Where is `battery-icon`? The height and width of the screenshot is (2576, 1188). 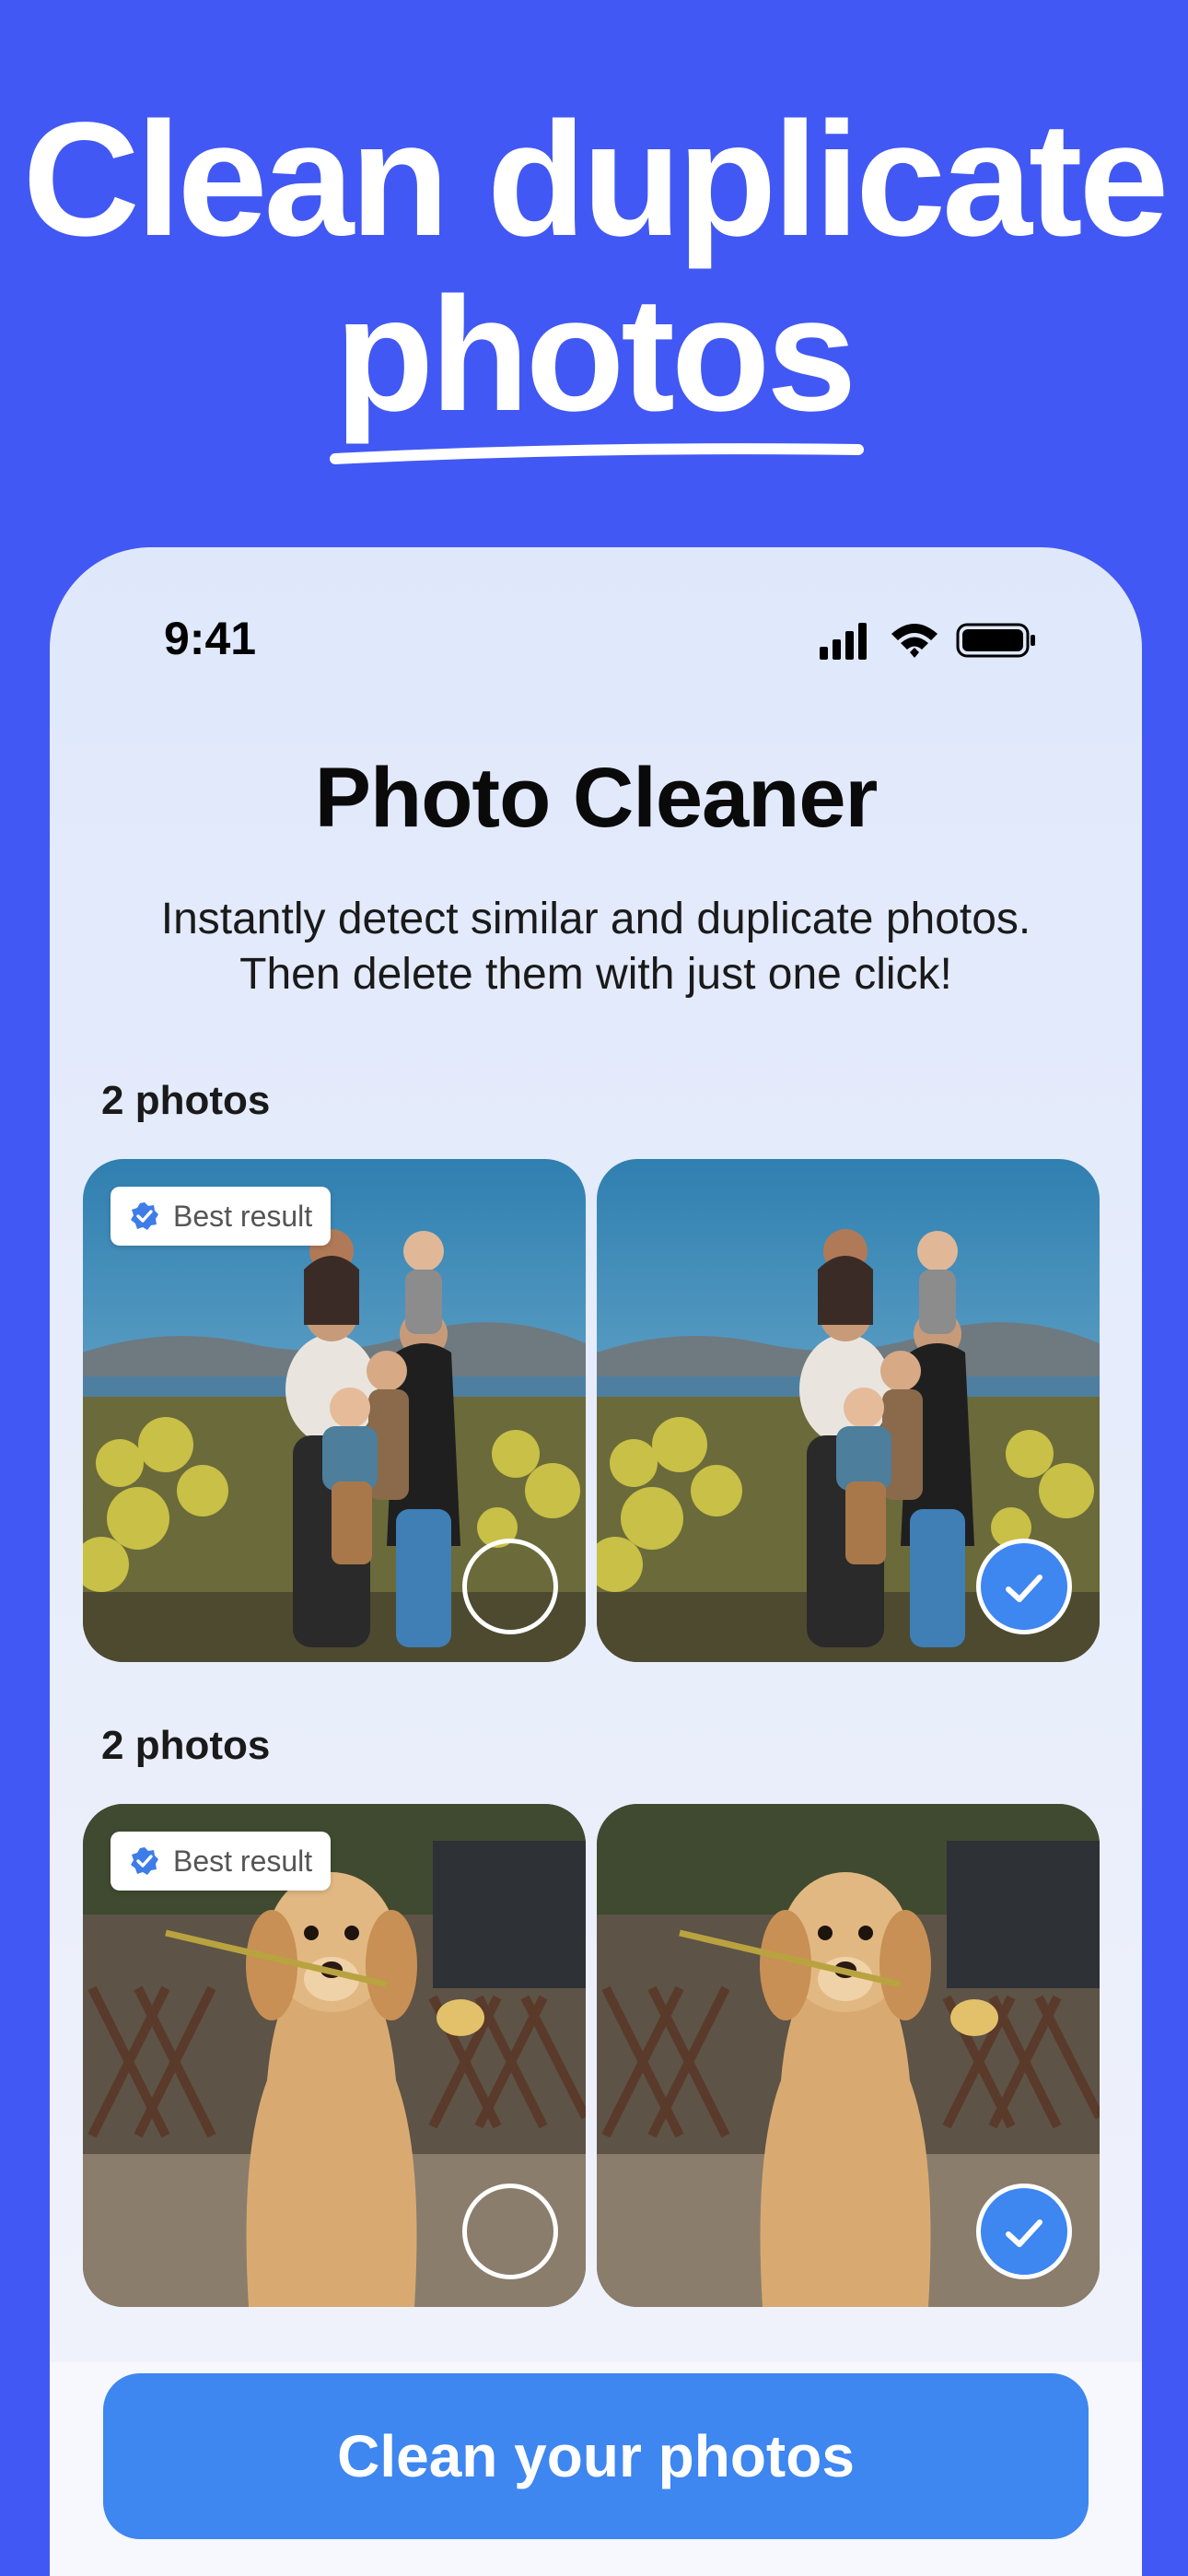 battery-icon is located at coordinates (995, 640).